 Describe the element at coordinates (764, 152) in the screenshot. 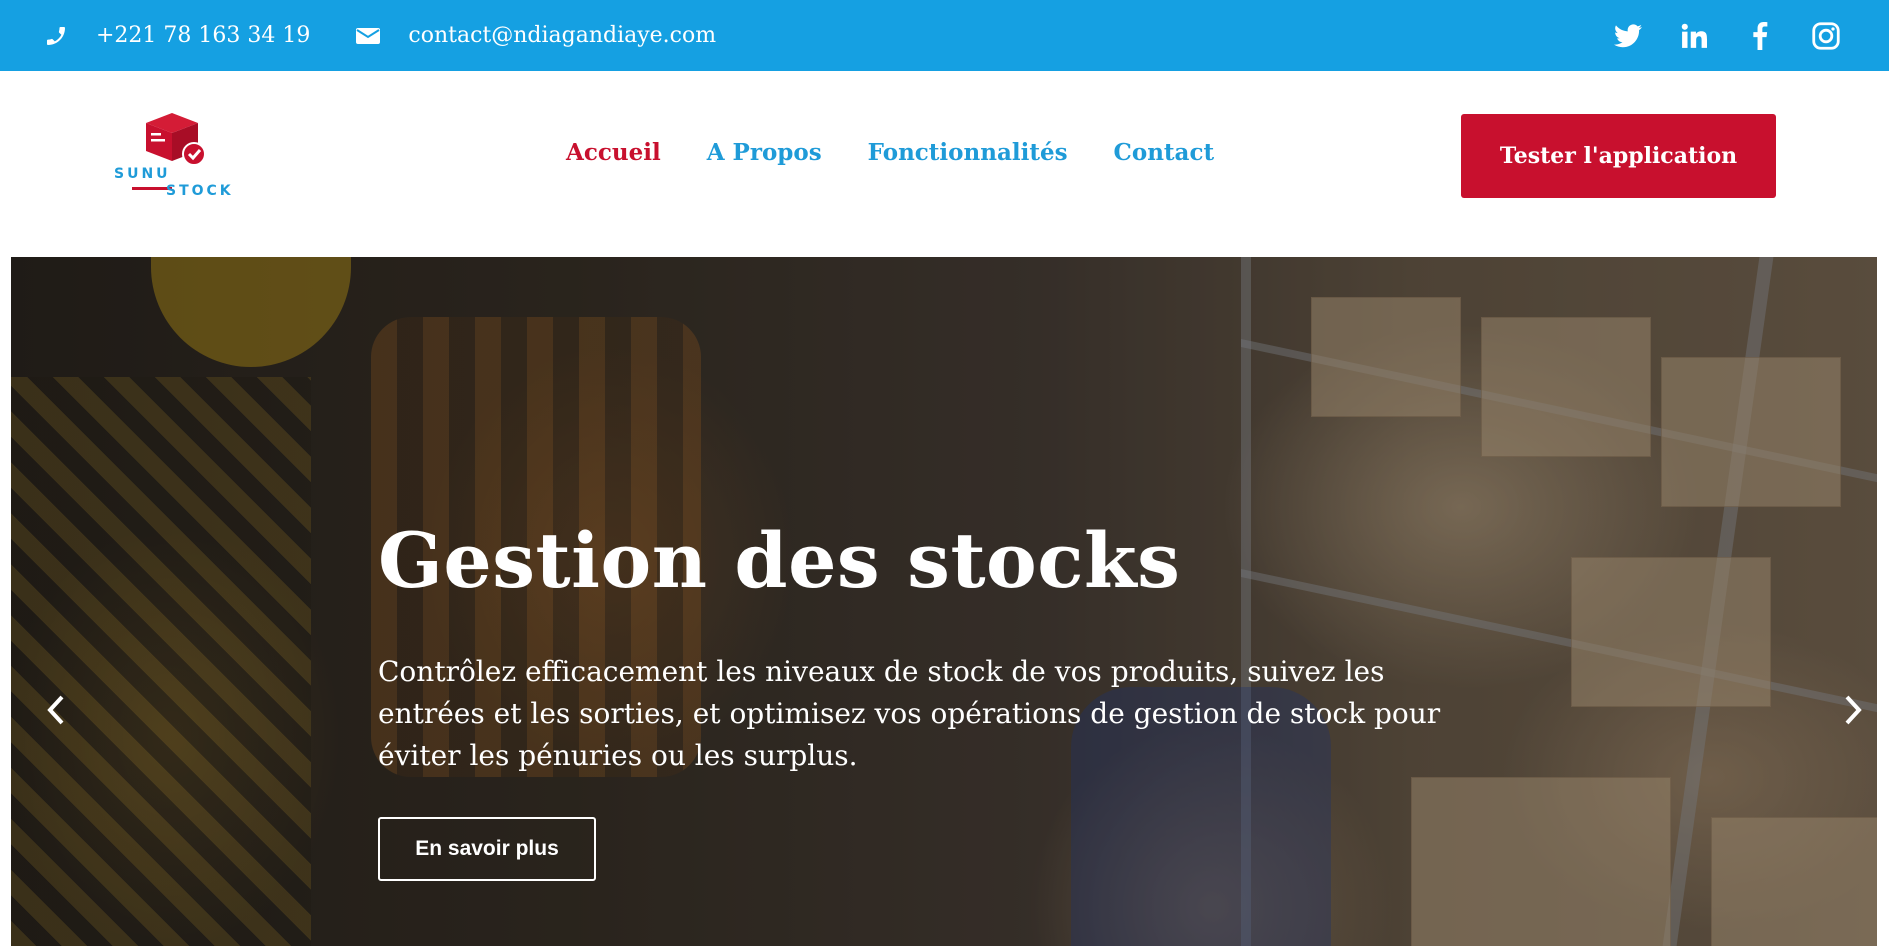

I see `nav-item-a-propos: A Propos` at that location.